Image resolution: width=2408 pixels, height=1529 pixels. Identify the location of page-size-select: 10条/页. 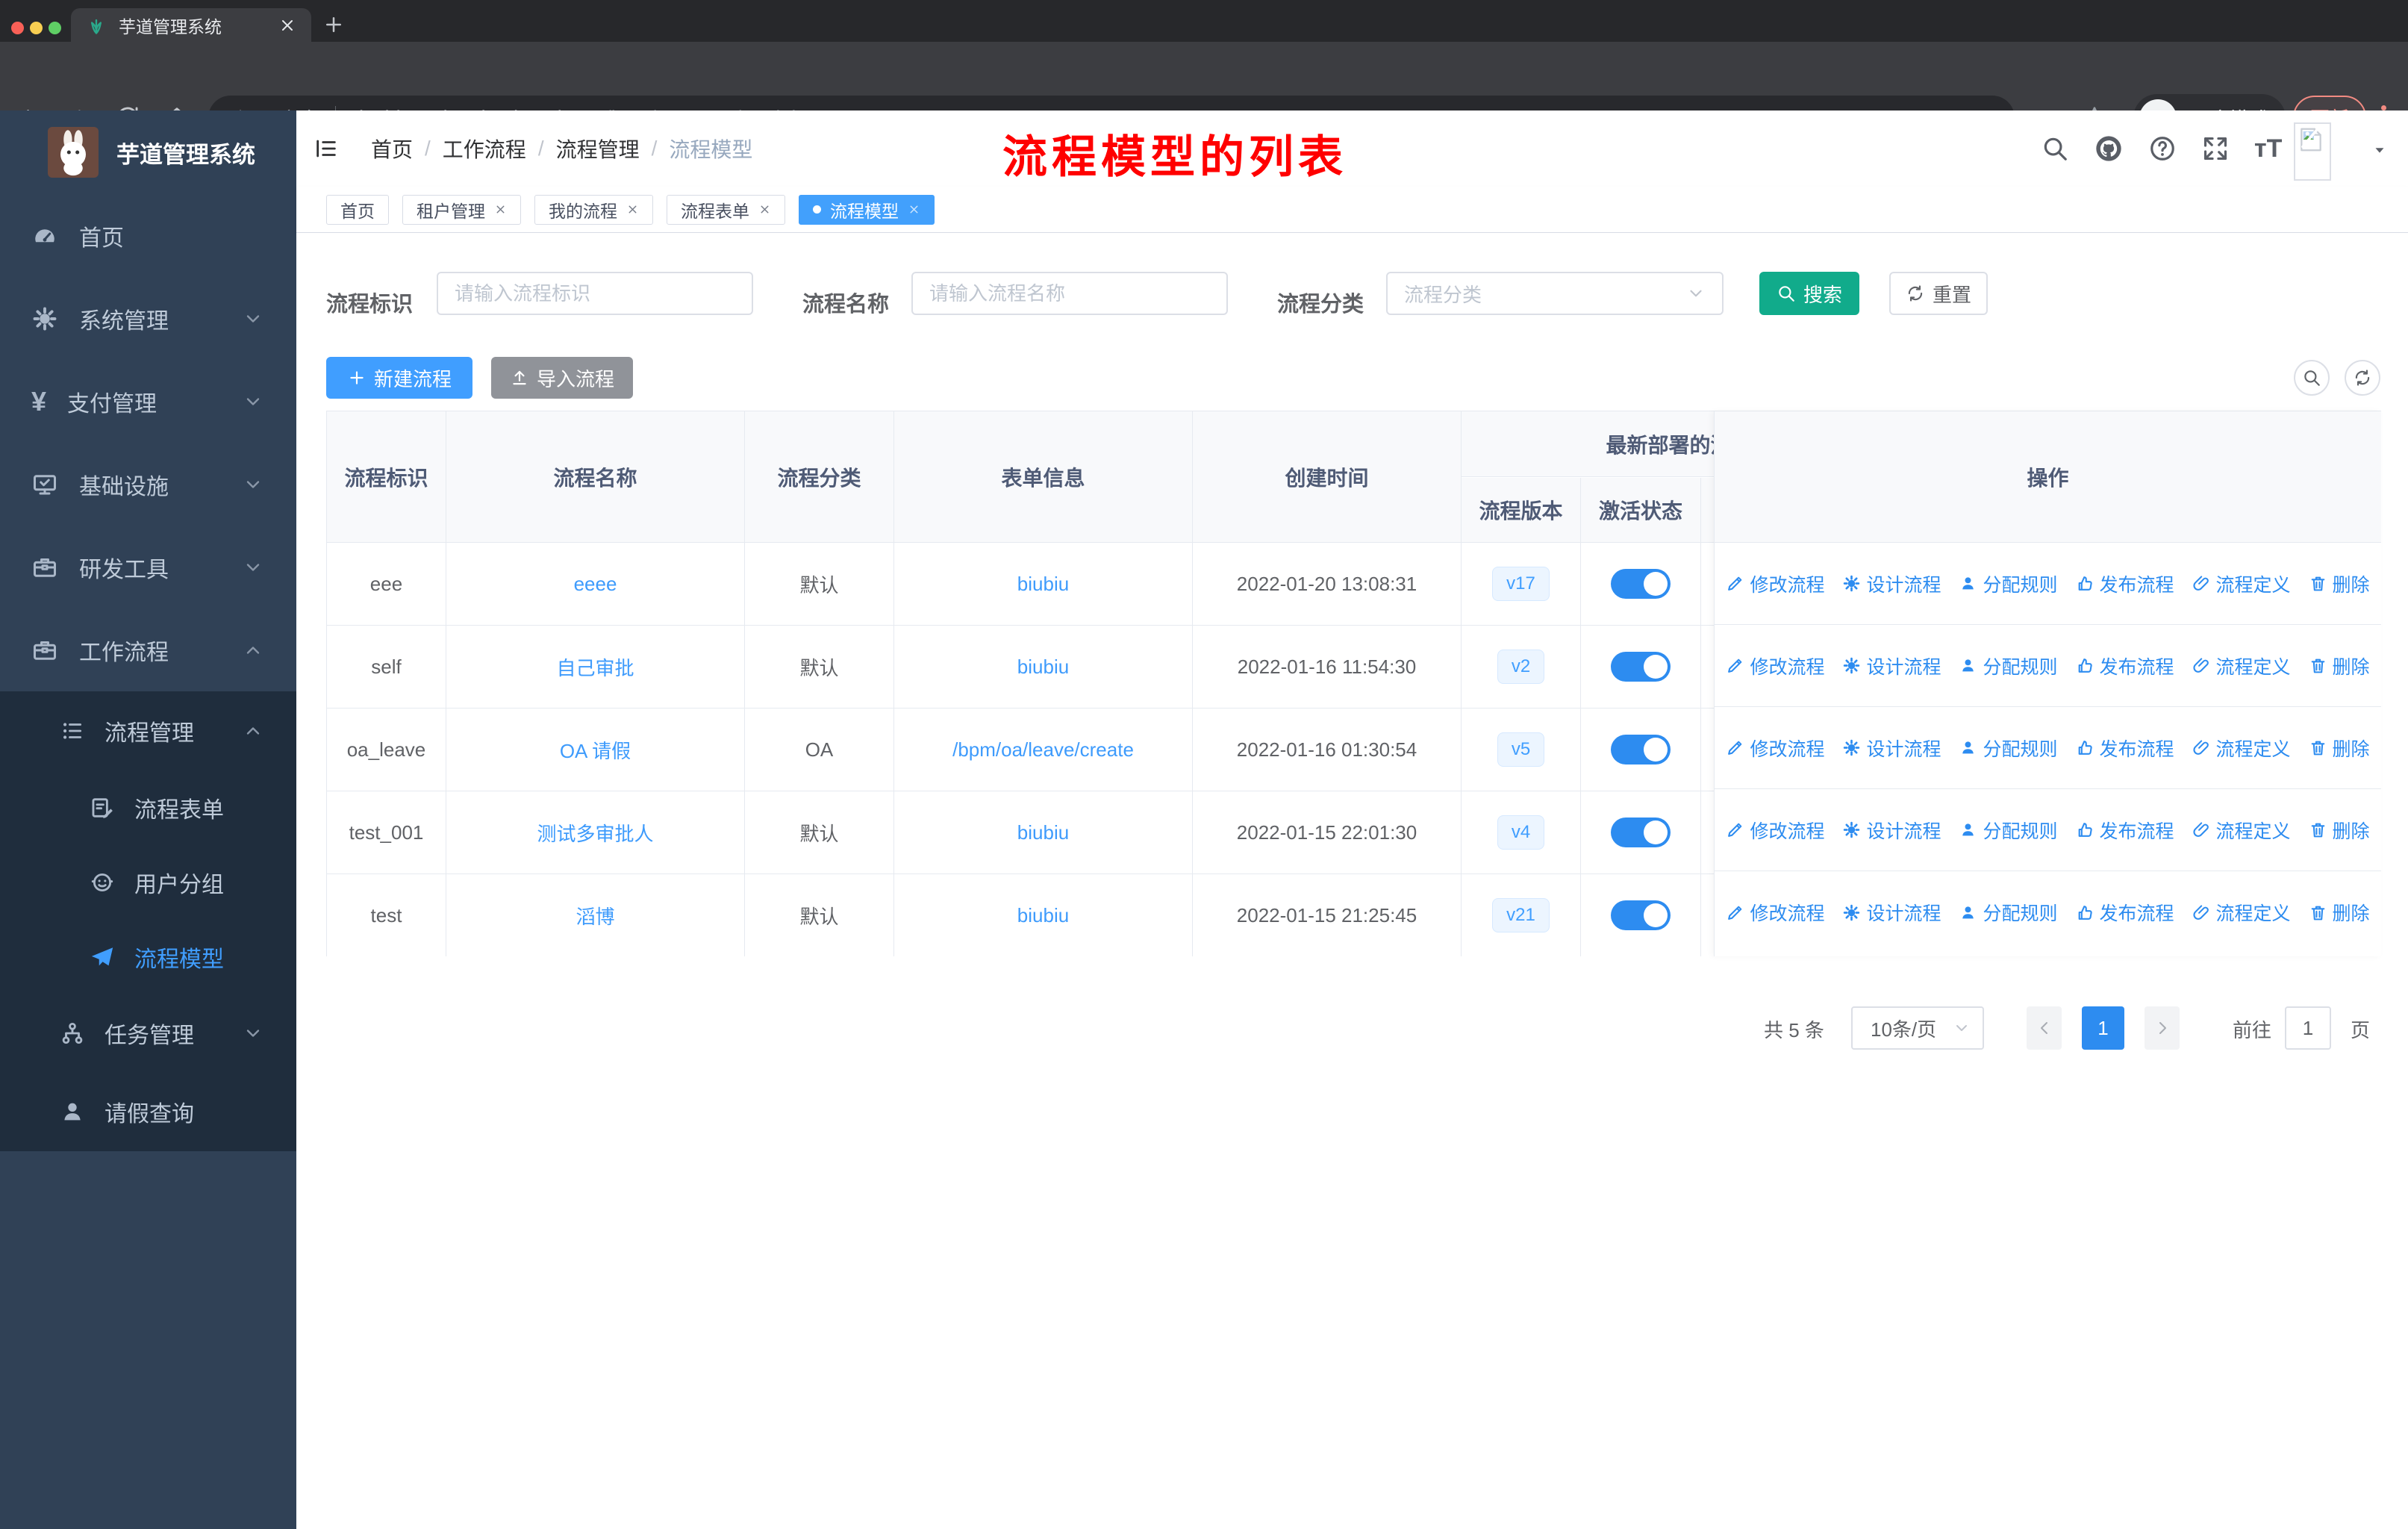
(1917, 1028).